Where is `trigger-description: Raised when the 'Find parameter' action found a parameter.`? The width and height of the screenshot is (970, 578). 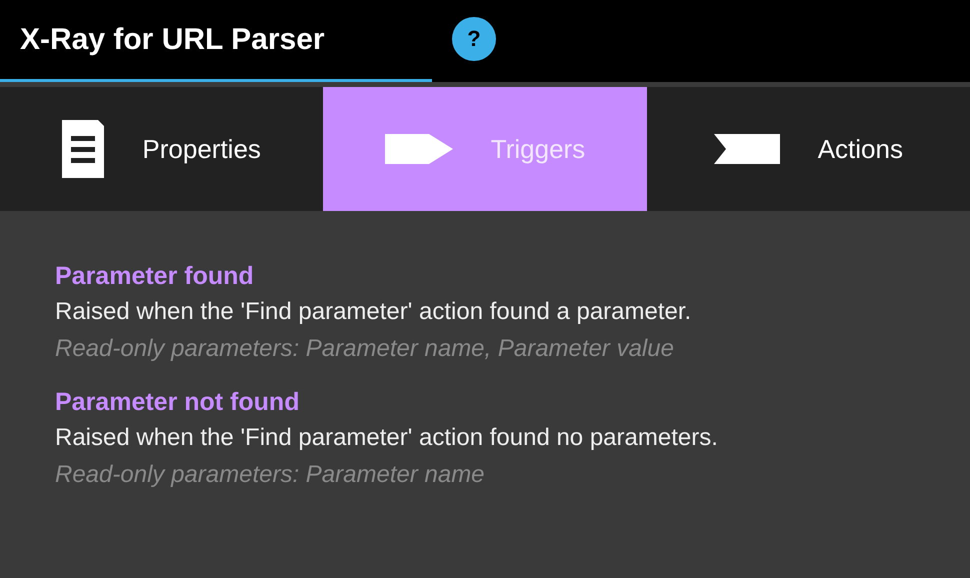 trigger-description: Raised when the 'Find parameter' action found a parameter. is located at coordinates (373, 312).